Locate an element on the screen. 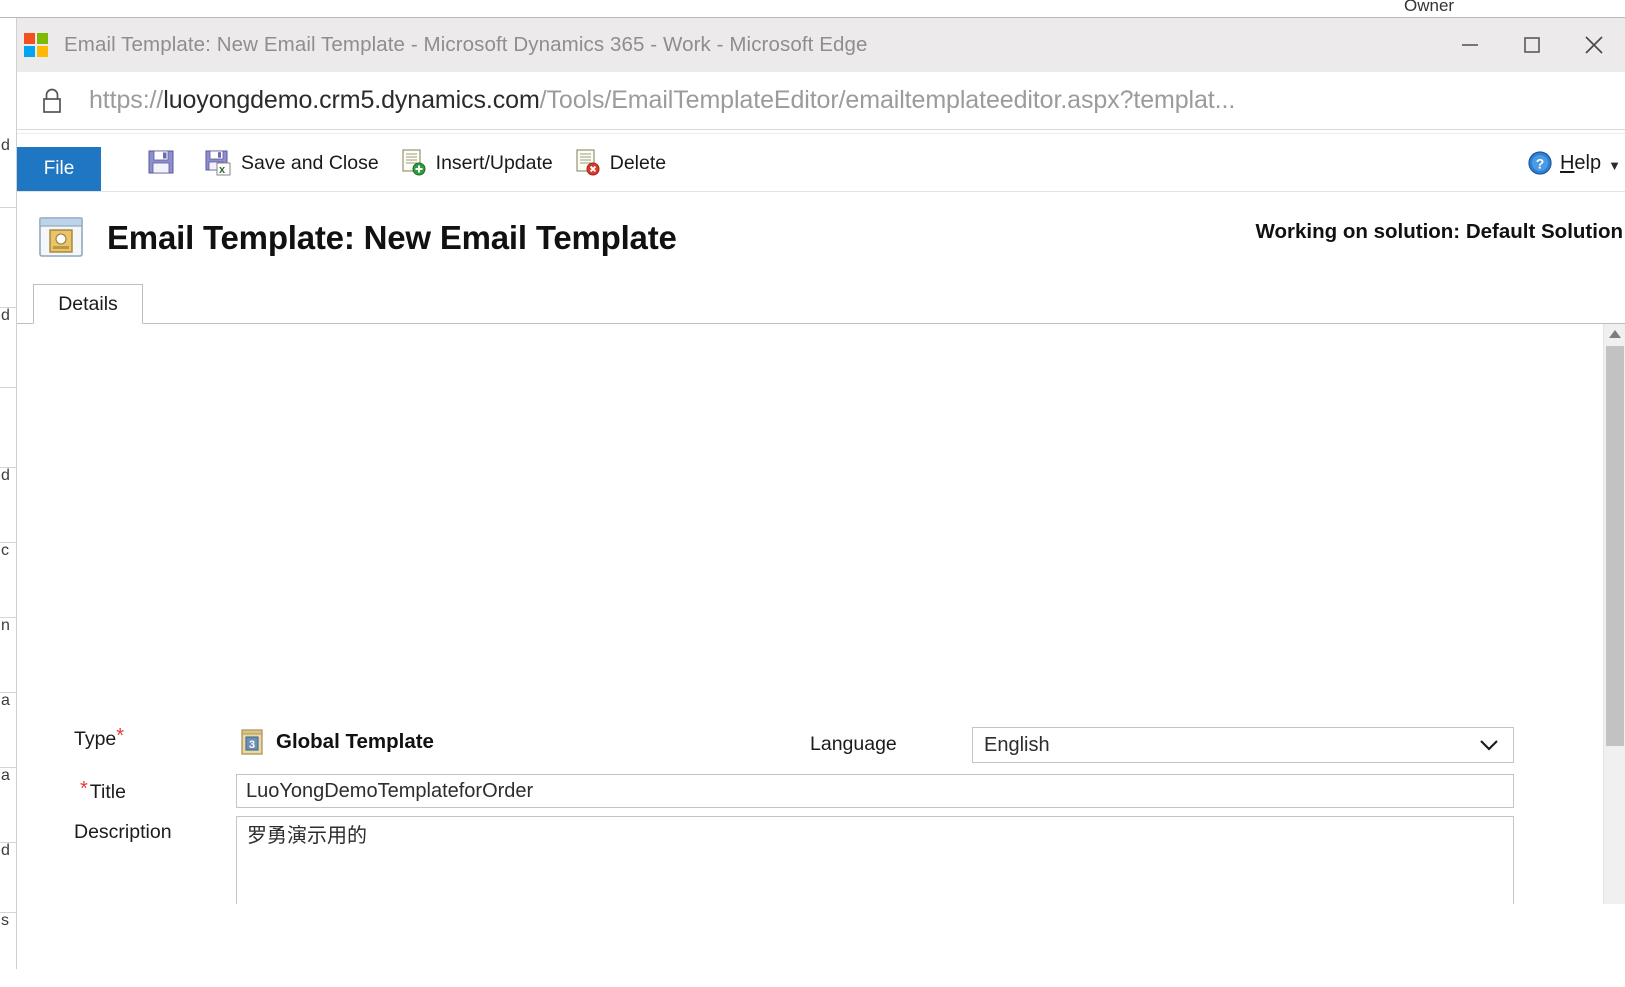 This screenshot has height=987, width=1625. background-row: c is located at coordinates (8, 580).